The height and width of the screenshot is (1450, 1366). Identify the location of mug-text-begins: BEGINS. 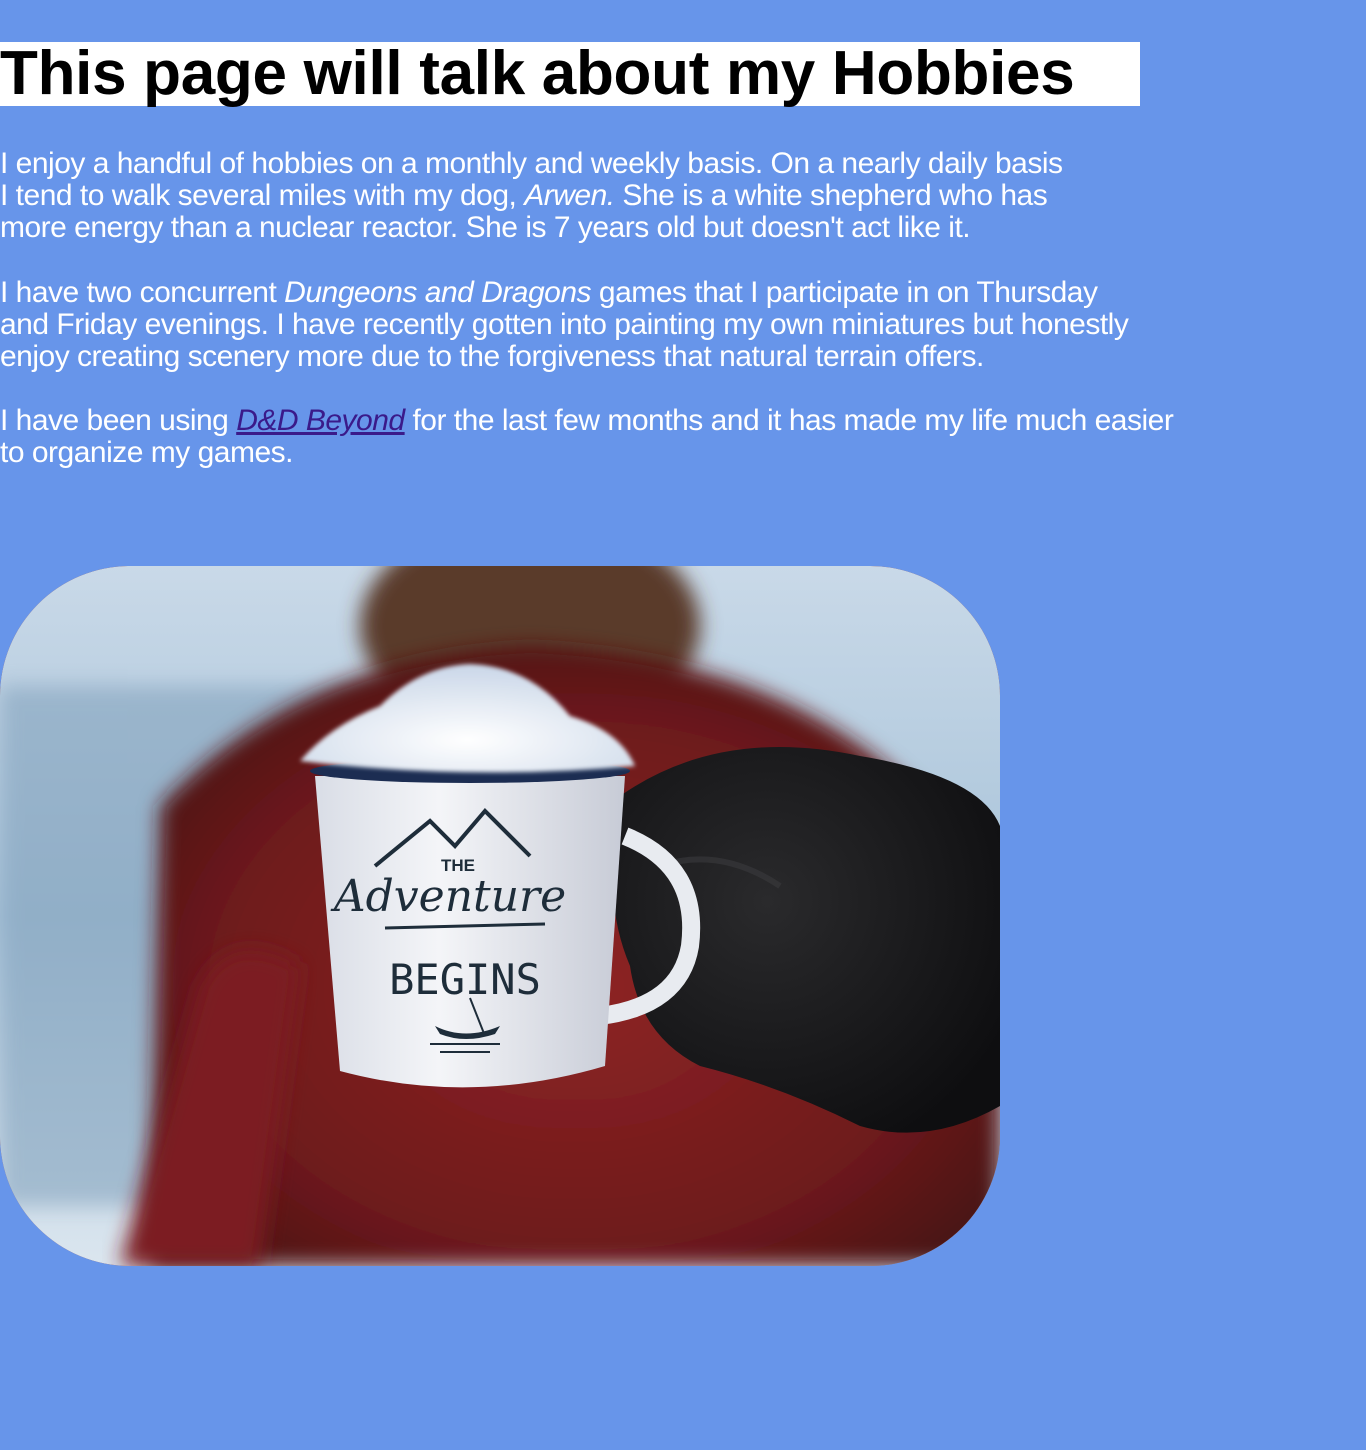
(465, 979).